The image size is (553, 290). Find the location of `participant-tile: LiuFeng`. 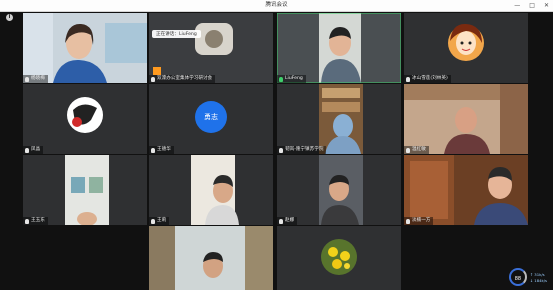

participant-tile: LiuFeng is located at coordinates (339, 48).